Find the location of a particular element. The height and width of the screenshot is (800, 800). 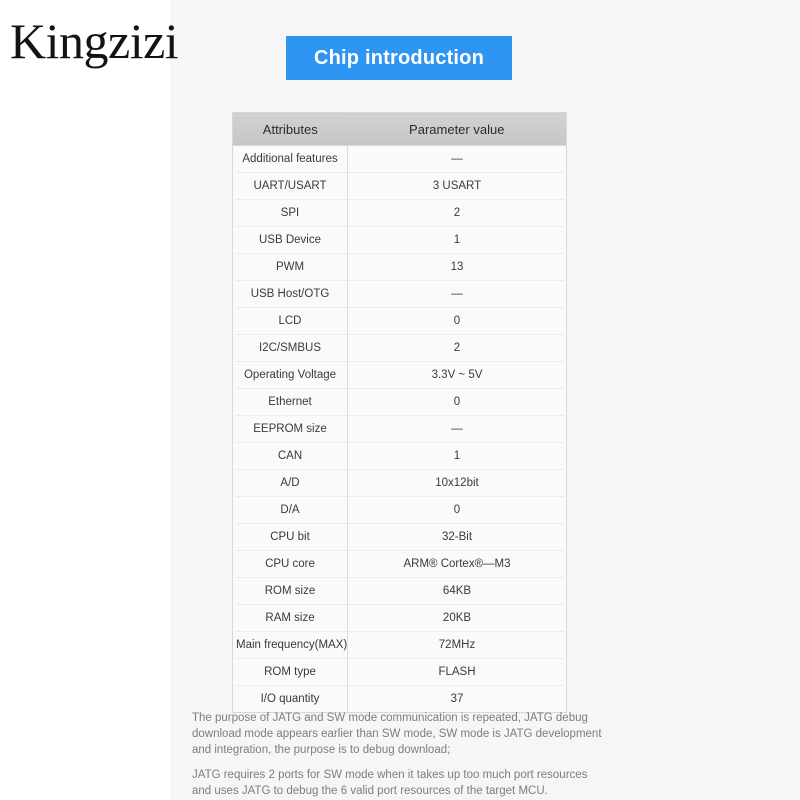

cell-value: 3.3V ~ 5V is located at coordinates (457, 375).